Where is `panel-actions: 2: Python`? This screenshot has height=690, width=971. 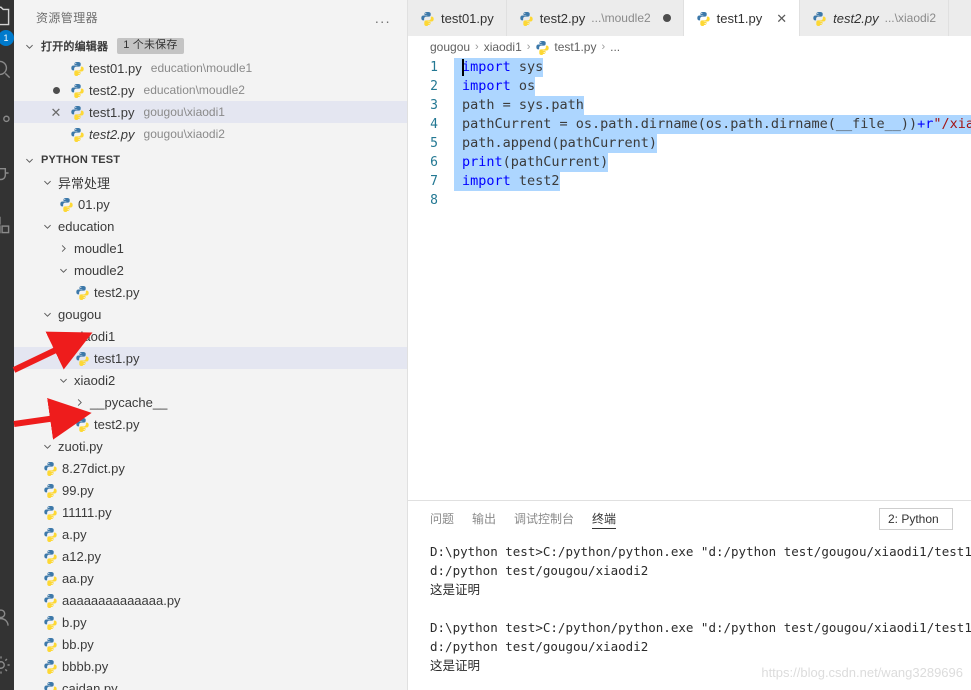
panel-actions: 2: Python is located at coordinates (916, 518).